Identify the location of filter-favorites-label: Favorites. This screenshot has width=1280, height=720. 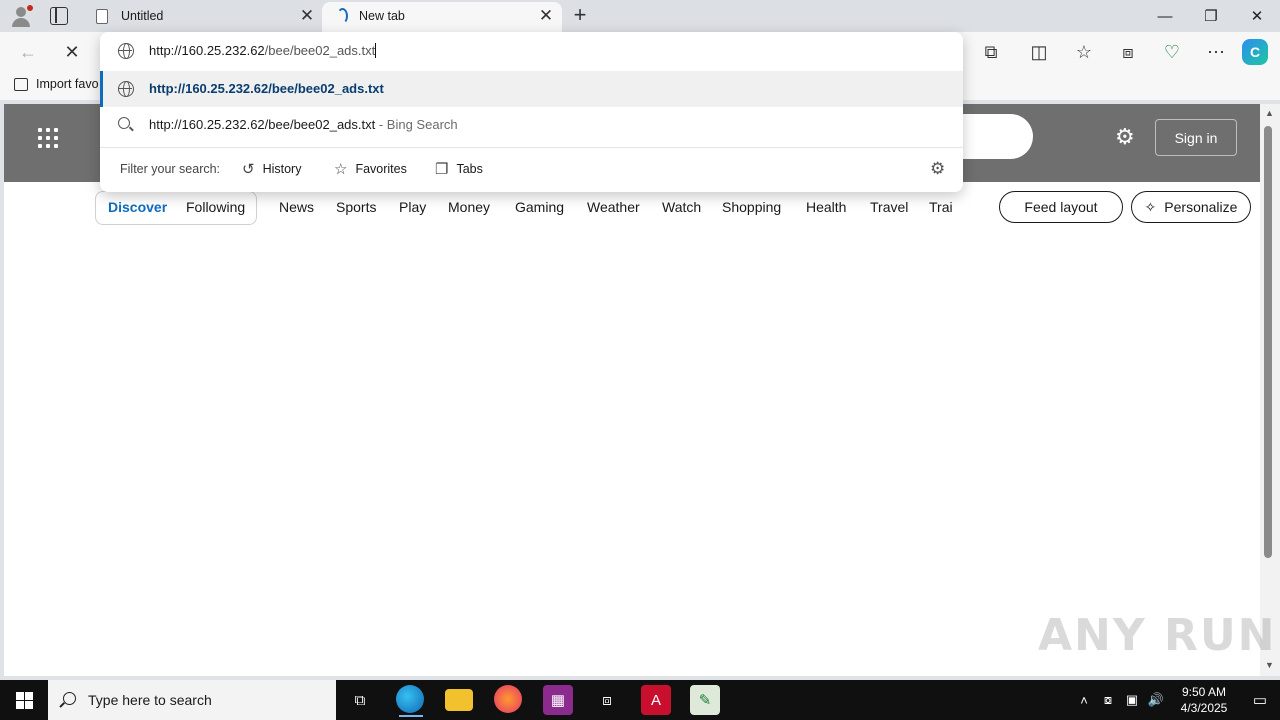
(381, 169).